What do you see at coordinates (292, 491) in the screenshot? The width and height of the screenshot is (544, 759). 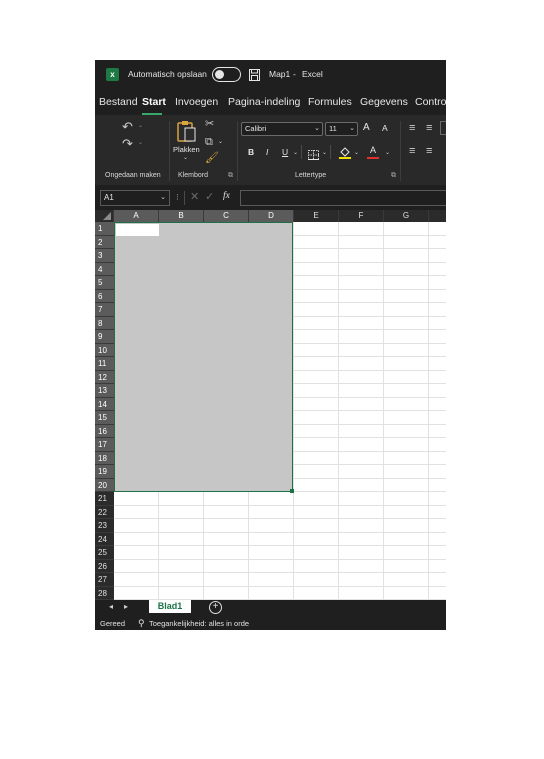 I see `fill-handle` at bounding box center [292, 491].